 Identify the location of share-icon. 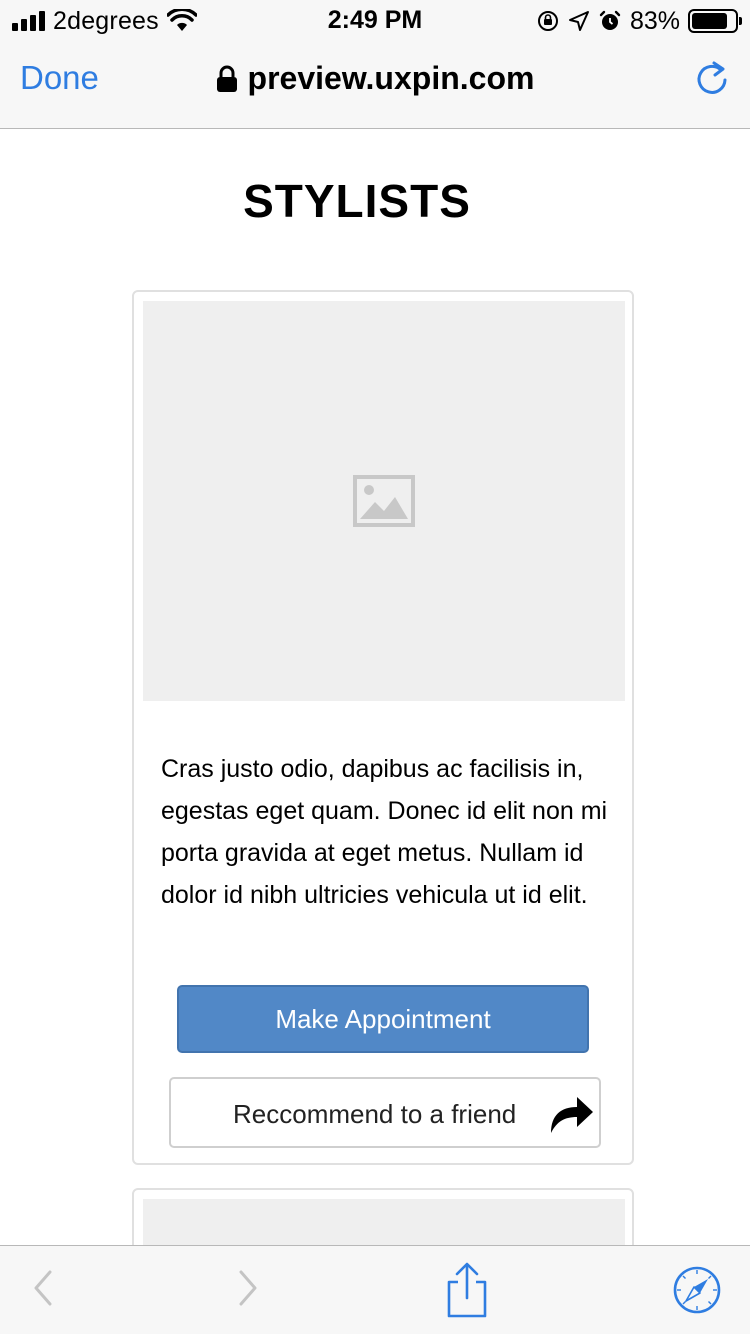
(467, 1290).